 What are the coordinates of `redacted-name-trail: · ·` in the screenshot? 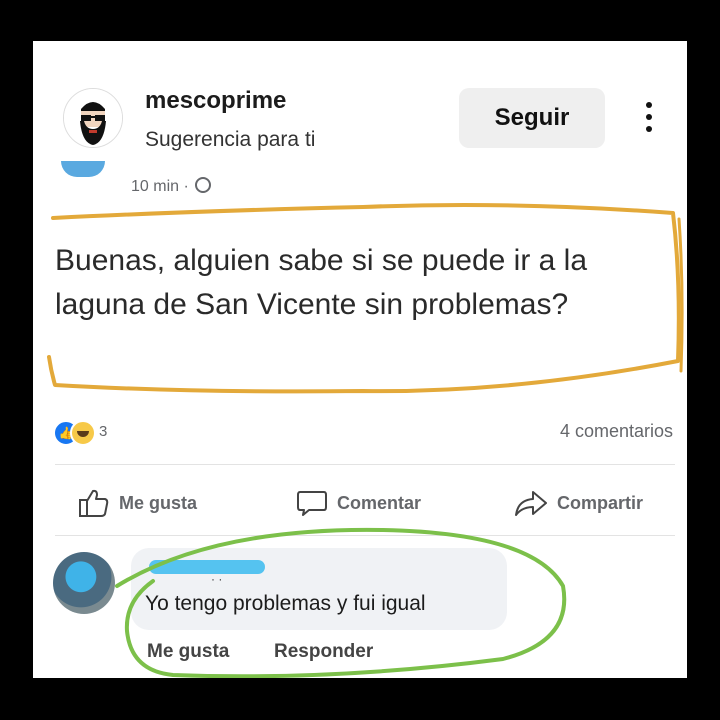 It's located at (217, 579).